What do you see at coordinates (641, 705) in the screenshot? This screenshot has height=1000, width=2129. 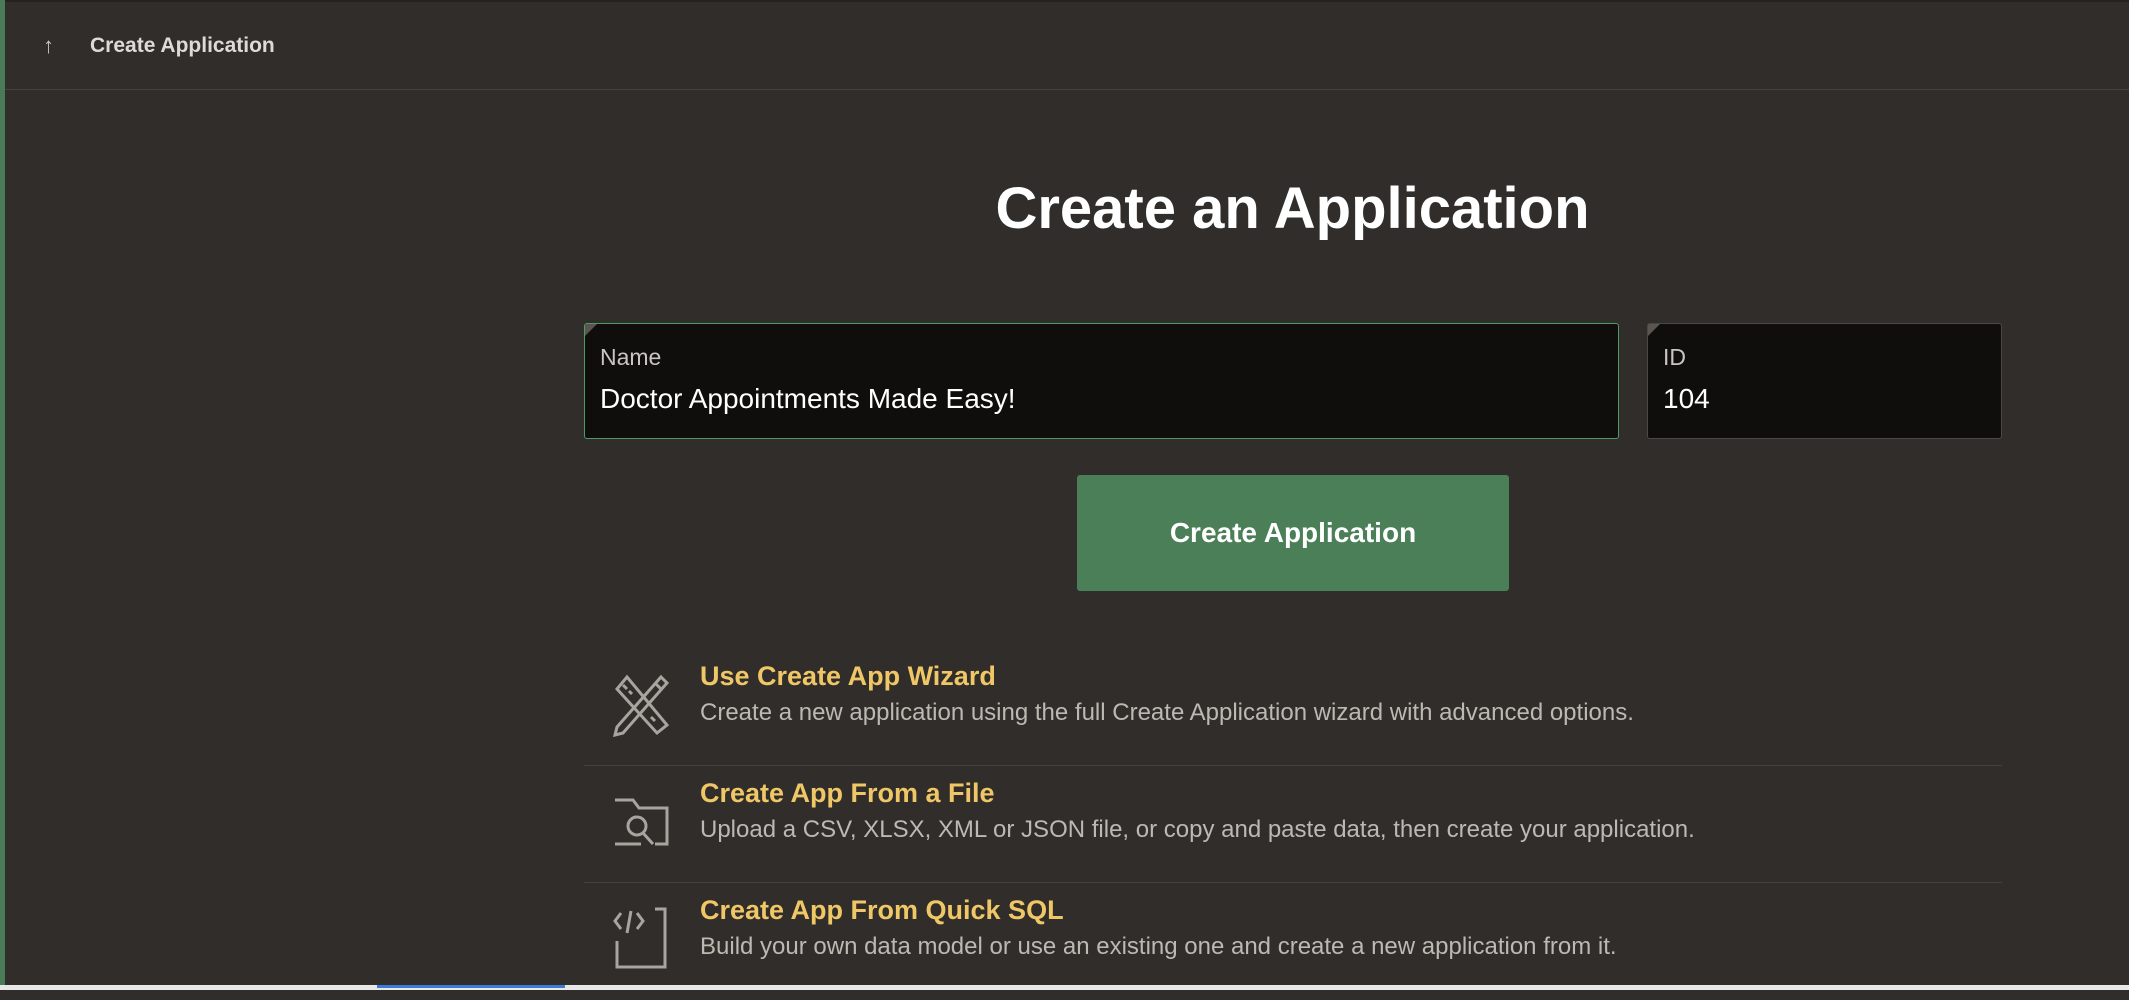 I see `pencil-ruler-icon` at bounding box center [641, 705].